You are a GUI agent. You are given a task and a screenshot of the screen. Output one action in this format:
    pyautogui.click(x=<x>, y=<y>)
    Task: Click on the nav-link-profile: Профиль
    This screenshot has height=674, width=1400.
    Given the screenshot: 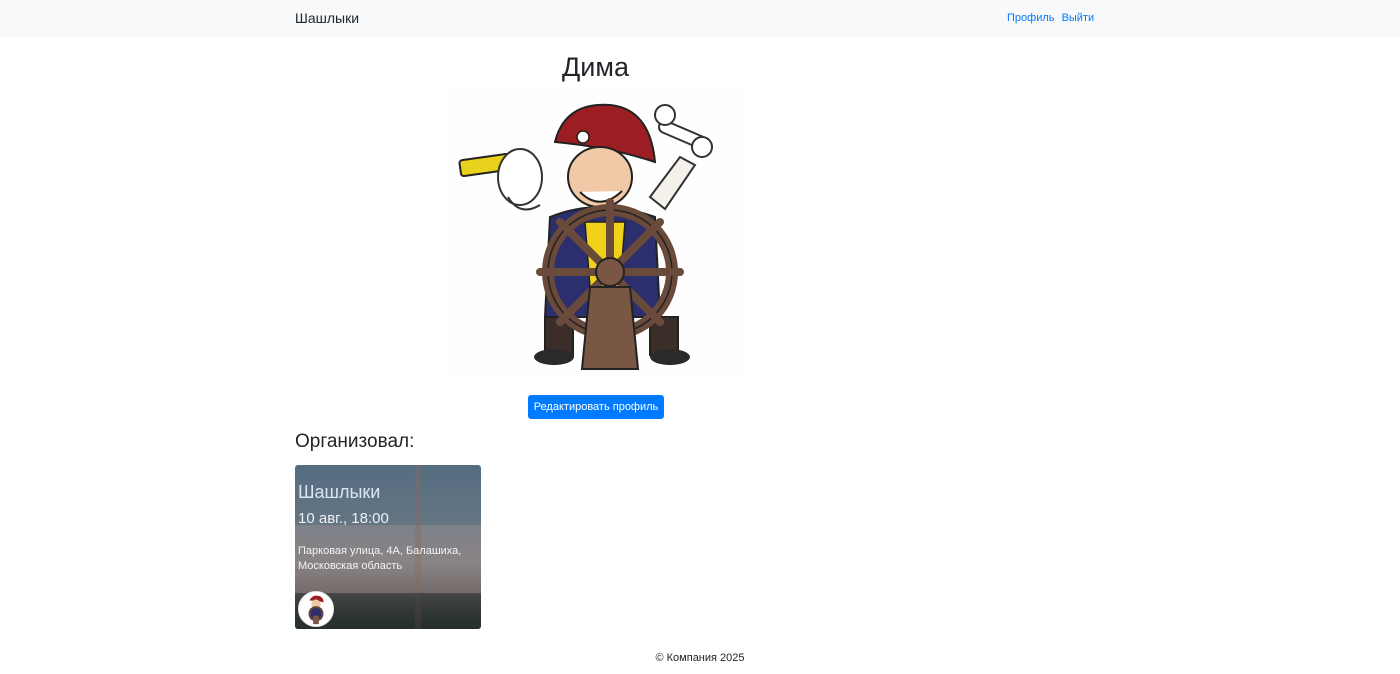 What is the action you would take?
    pyautogui.click(x=1031, y=18)
    